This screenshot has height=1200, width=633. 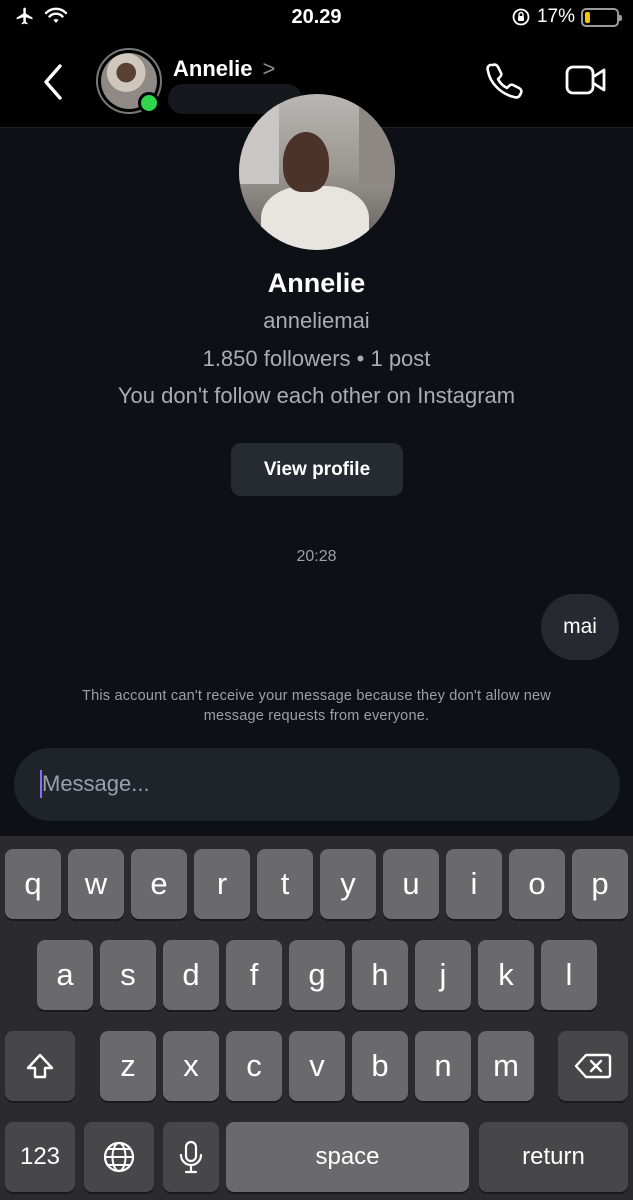 I want to click on avatar-hair, so click(x=306, y=162).